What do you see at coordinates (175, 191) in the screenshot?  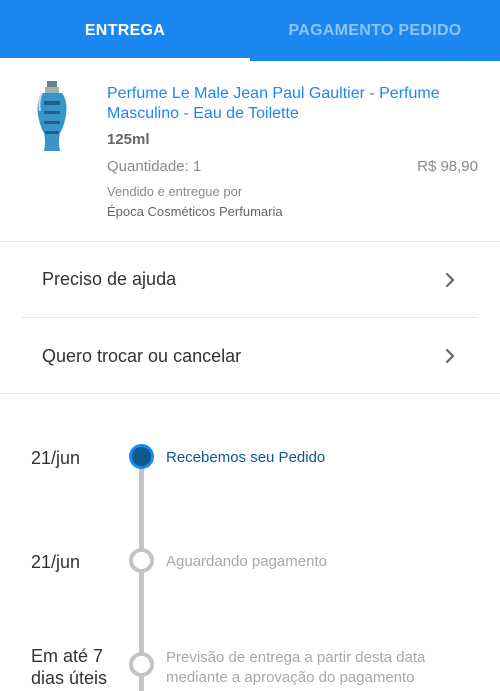 I see `seller-label: Vendido e entregue por` at bounding box center [175, 191].